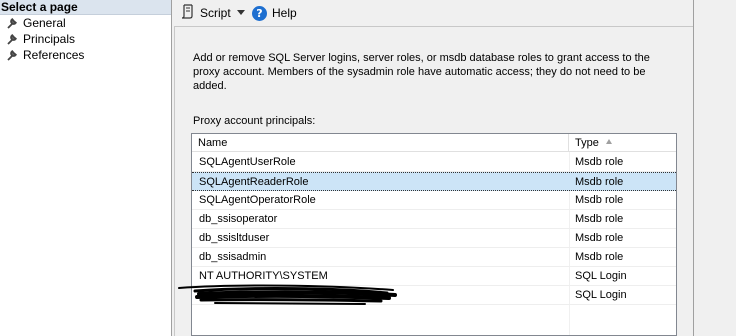  What do you see at coordinates (587, 143) in the screenshot?
I see `column-header-type-label: Type` at bounding box center [587, 143].